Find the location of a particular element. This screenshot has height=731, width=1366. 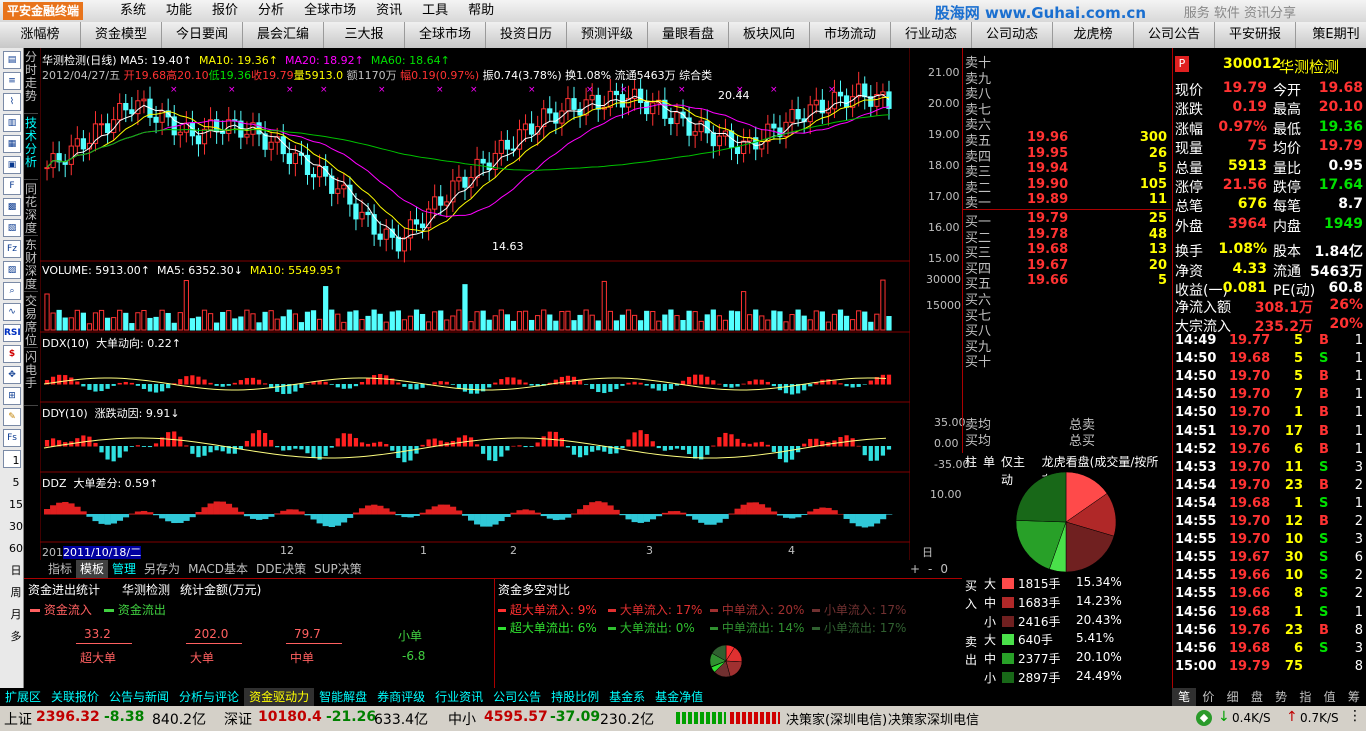

pie-tab: 柱 is located at coordinates (971, 462).